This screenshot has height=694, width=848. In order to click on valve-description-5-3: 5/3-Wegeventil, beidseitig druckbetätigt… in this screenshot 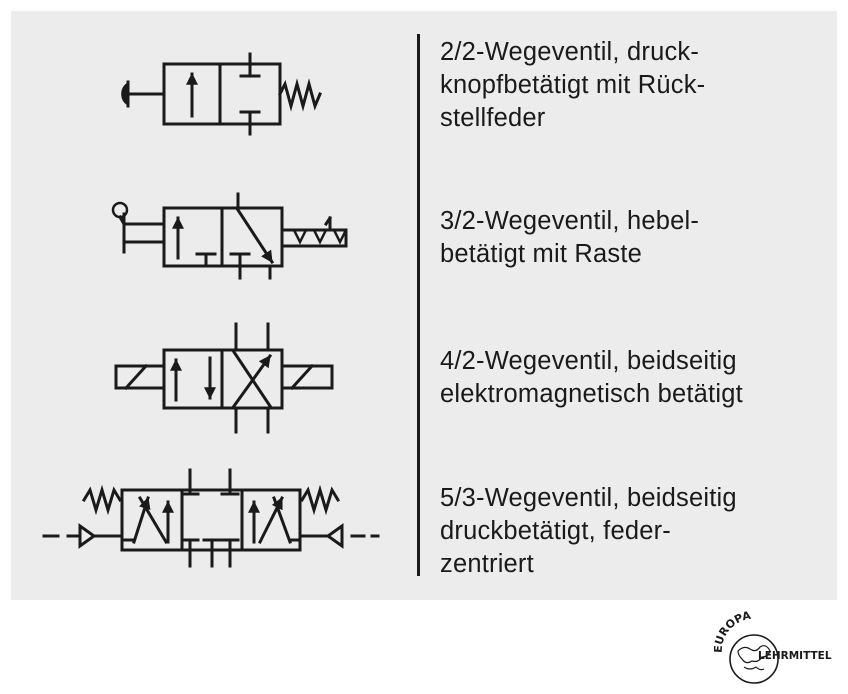, I will do `click(588, 531)`.